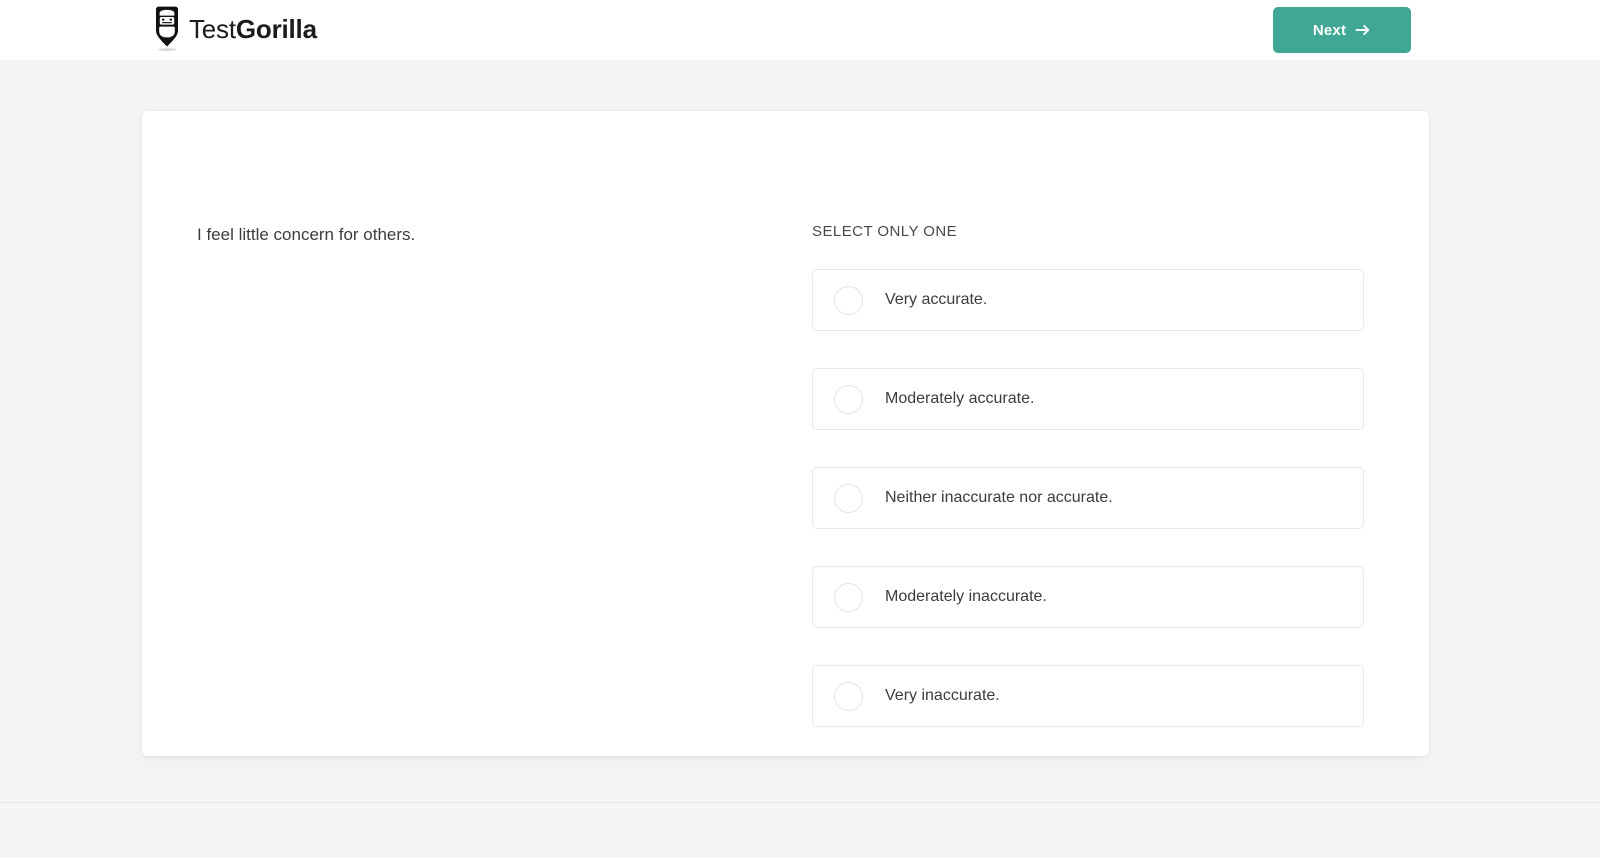  I want to click on next-button: Next, so click(1342, 30).